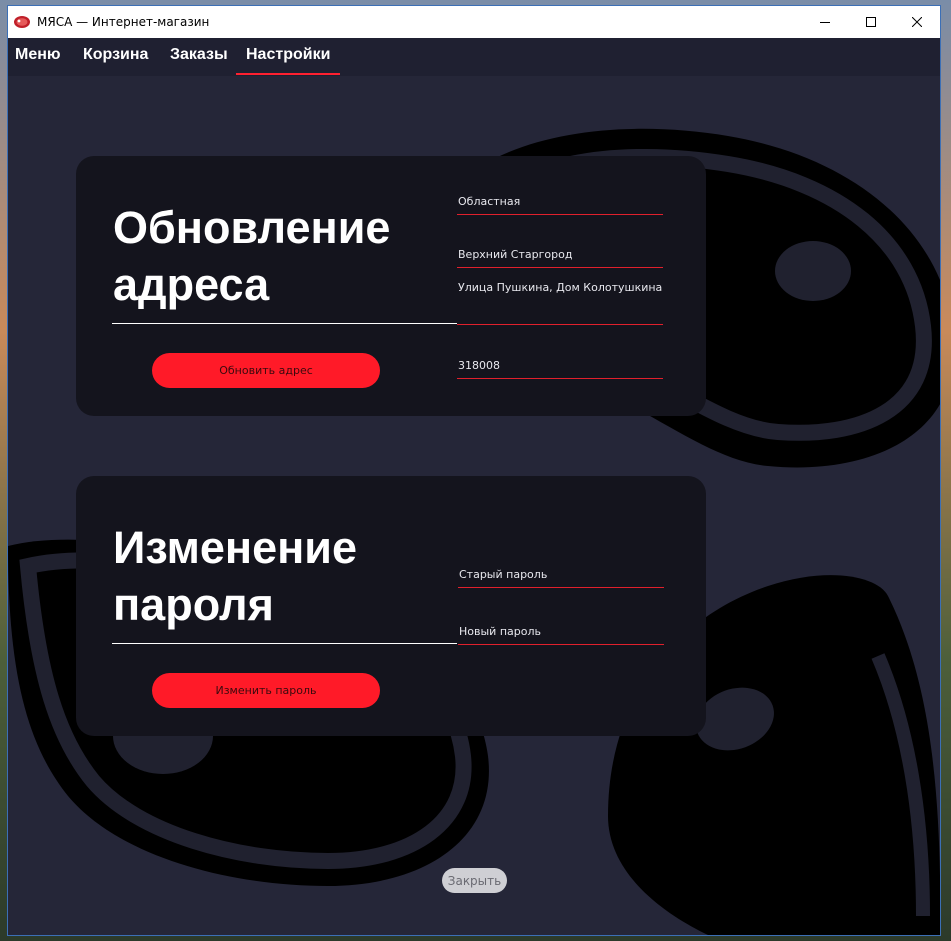 The width and height of the screenshot is (951, 941). What do you see at coordinates (560, 257) in the screenshot?
I see `city-field: Верхний Старгород` at bounding box center [560, 257].